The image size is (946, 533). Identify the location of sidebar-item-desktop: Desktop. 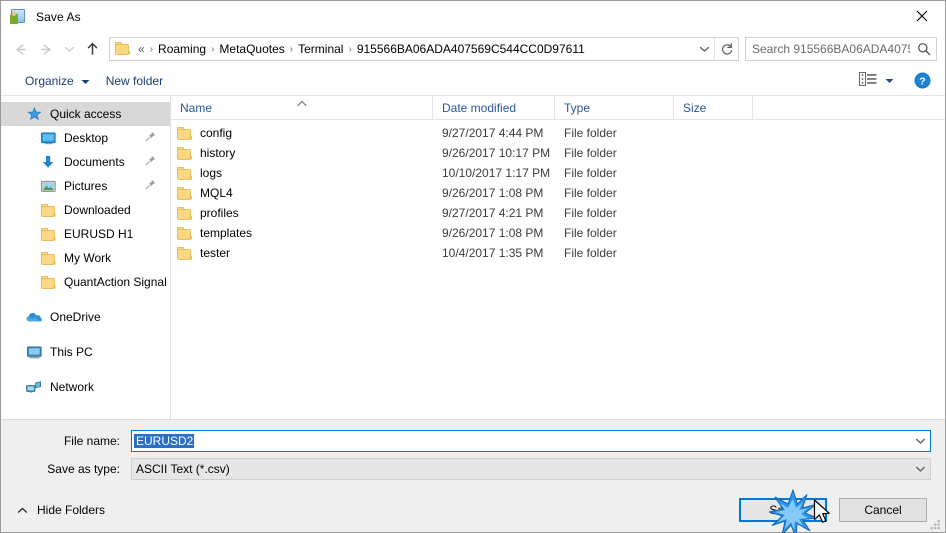
(85, 138).